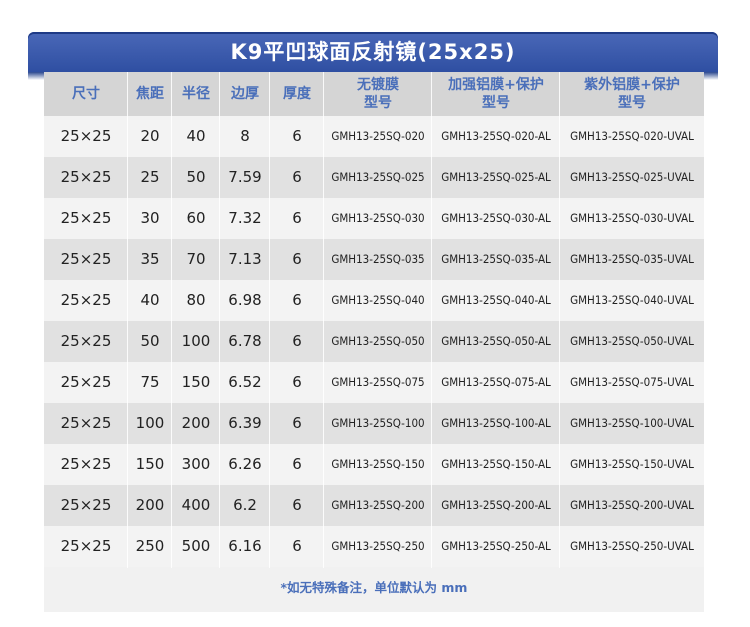 Image resolution: width=750 pixels, height=627 pixels. I want to click on table-cell: 30, so click(150, 218).